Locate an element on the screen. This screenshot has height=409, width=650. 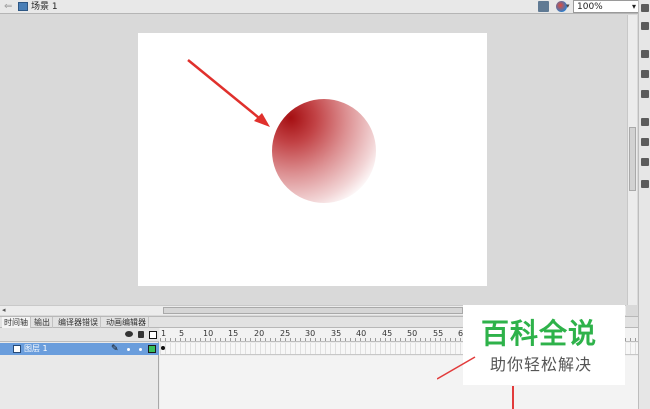
tab-compiler-errors: 编译器错误 is located at coordinates (78, 322).